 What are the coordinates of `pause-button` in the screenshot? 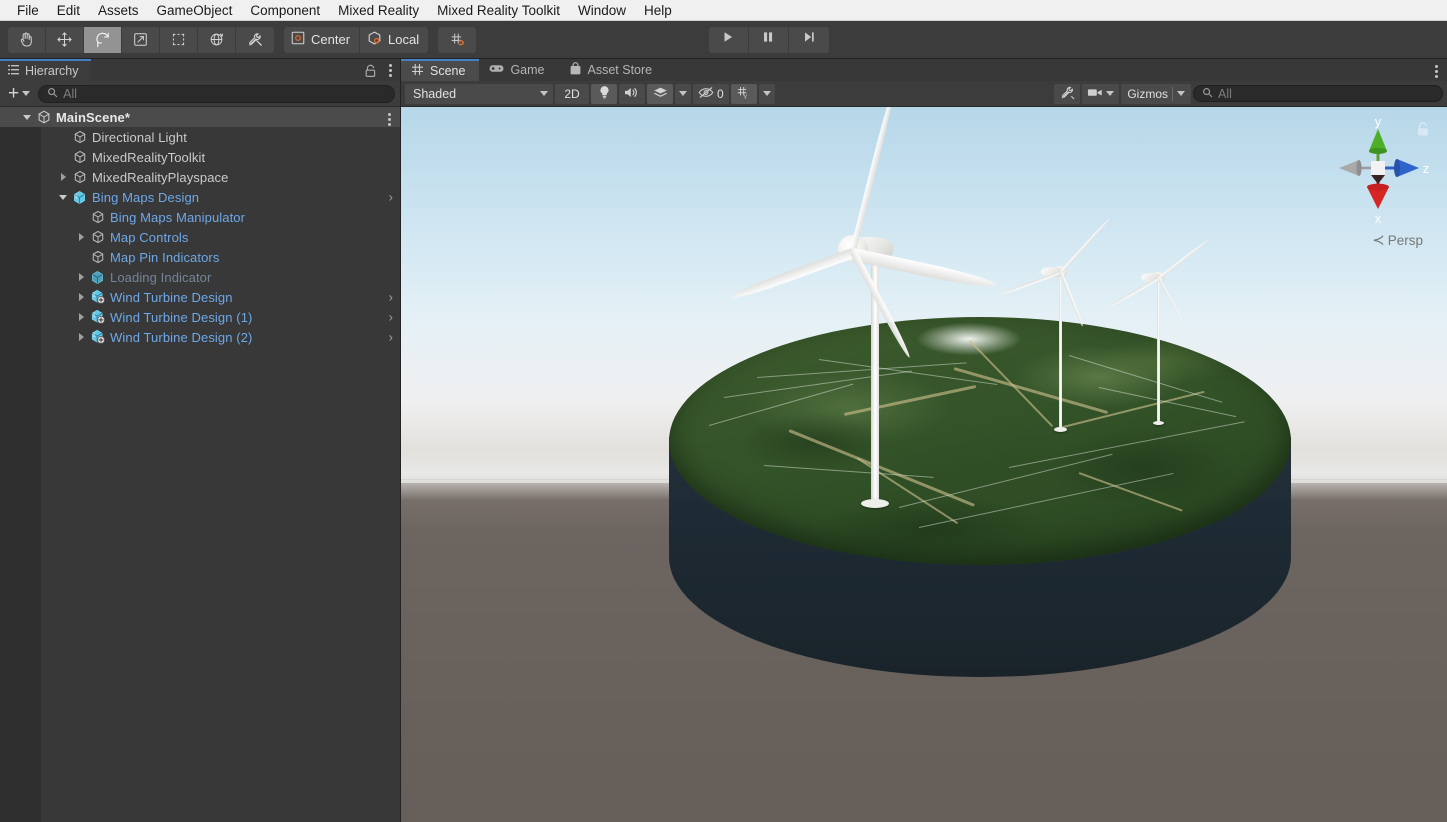 It's located at (768, 39).